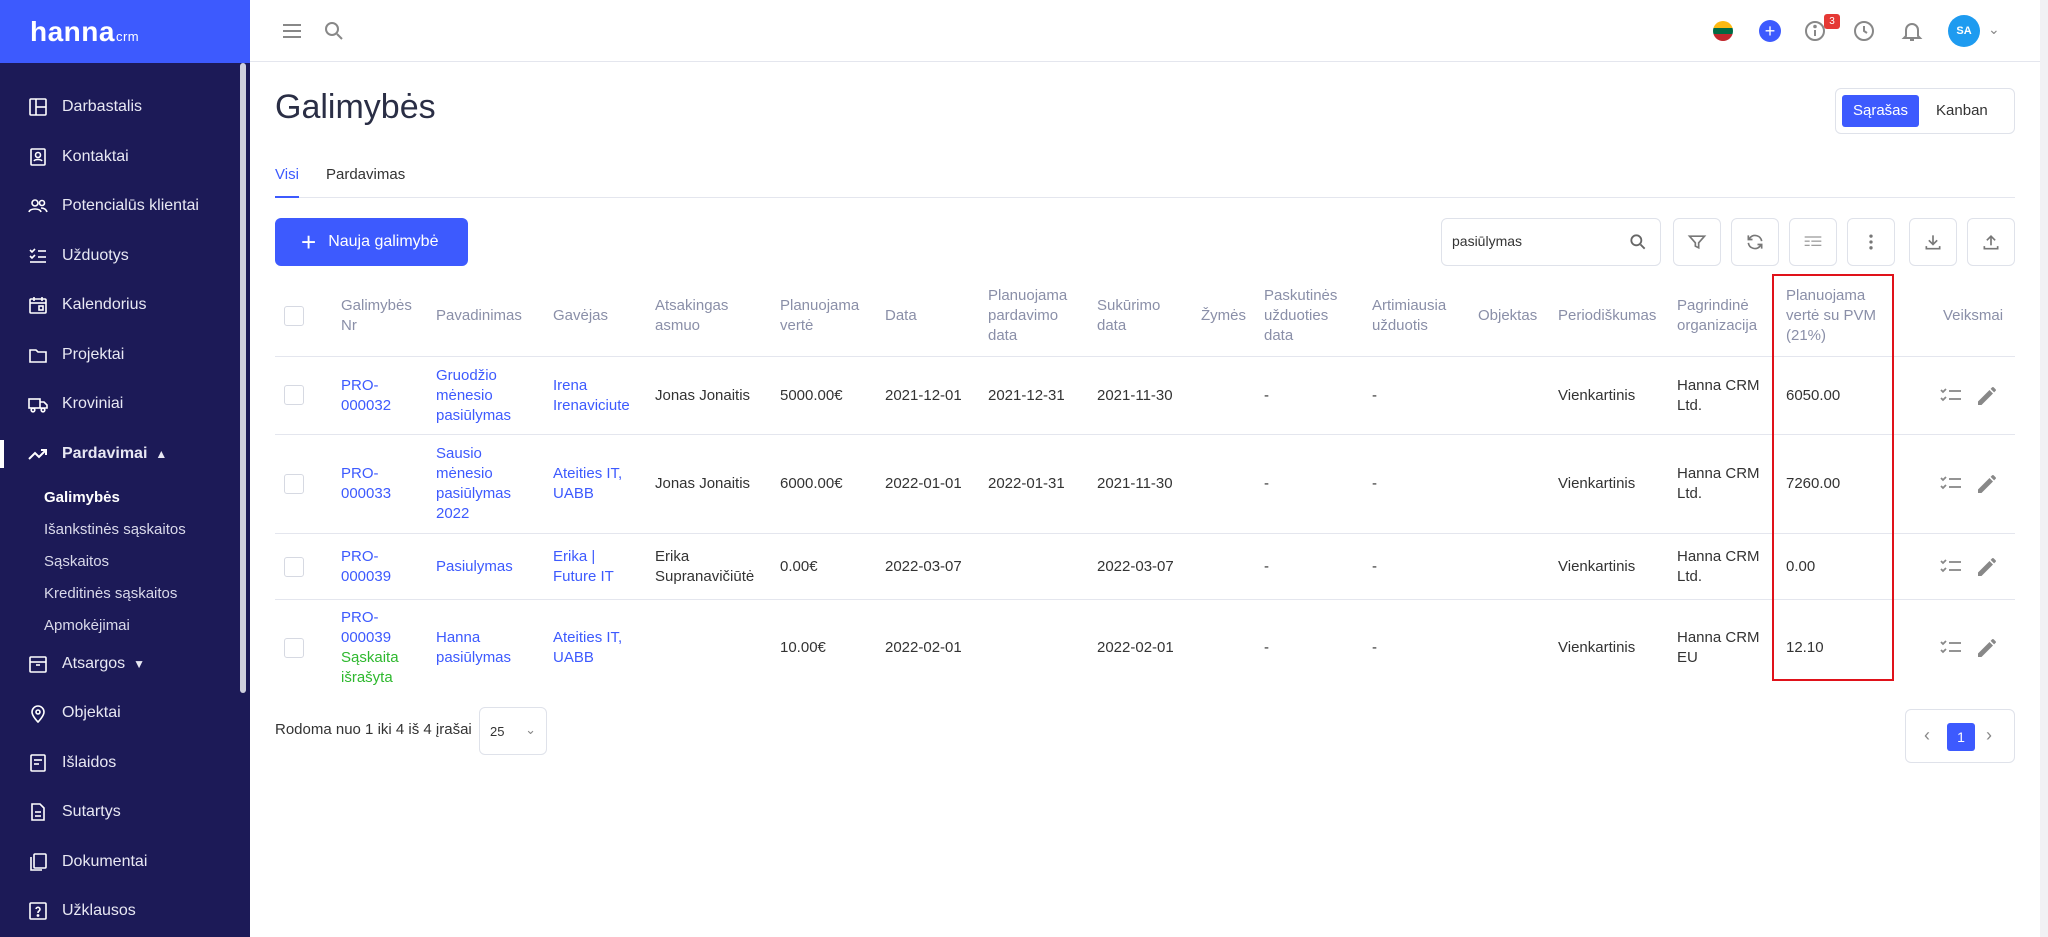 The image size is (2048, 937). I want to click on page-scrollbar, so click(2044, 468).